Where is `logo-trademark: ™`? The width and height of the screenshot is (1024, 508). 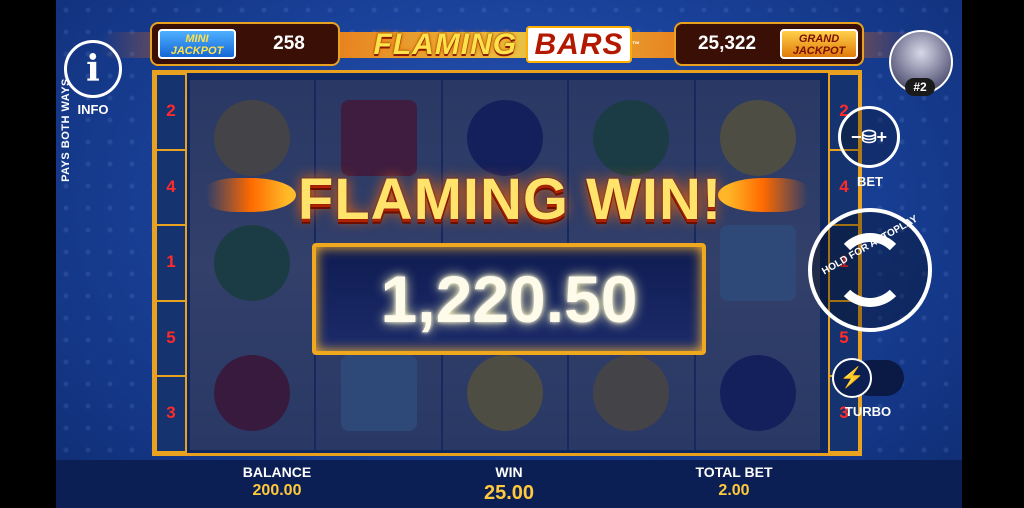
logo-trademark: ™ is located at coordinates (636, 44).